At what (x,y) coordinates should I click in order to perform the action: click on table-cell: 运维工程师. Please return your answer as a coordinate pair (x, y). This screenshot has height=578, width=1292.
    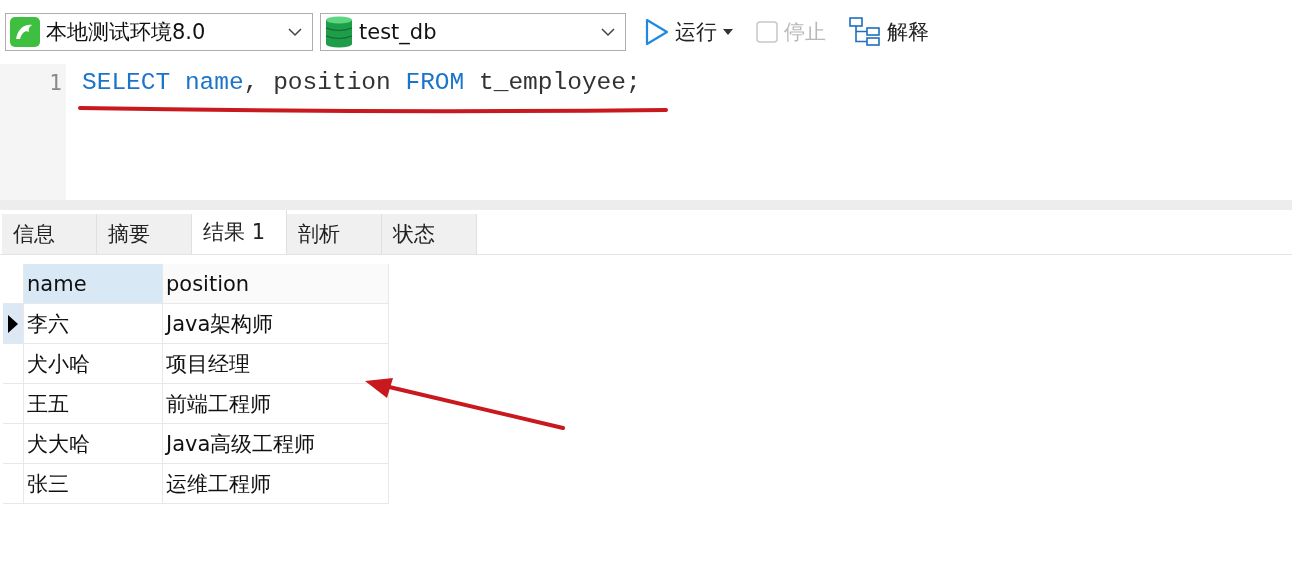
    Looking at the image, I should click on (275, 483).